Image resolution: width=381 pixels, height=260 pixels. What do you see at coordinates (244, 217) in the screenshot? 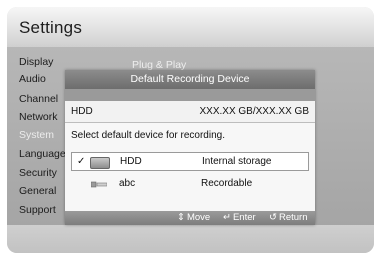
I see `footer-enter-label: Enter` at bounding box center [244, 217].